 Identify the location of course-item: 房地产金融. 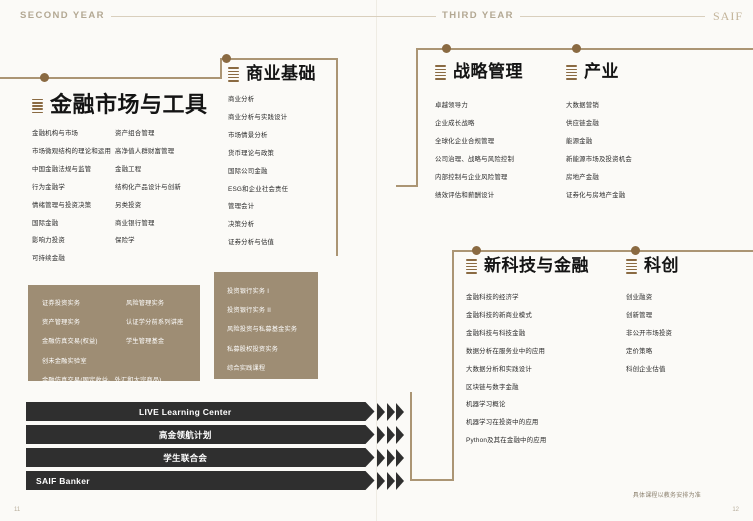
(599, 177).